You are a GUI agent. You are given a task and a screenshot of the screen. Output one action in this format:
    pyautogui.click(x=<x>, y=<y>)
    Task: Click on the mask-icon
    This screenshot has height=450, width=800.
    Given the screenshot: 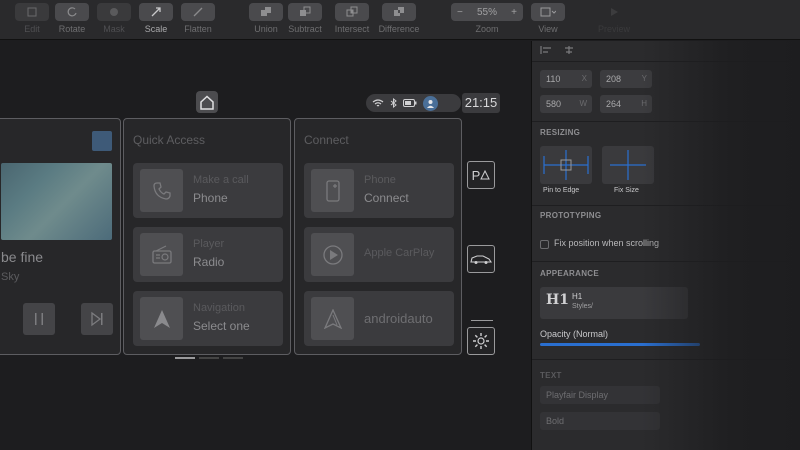 What is the action you would take?
    pyautogui.click(x=114, y=12)
    